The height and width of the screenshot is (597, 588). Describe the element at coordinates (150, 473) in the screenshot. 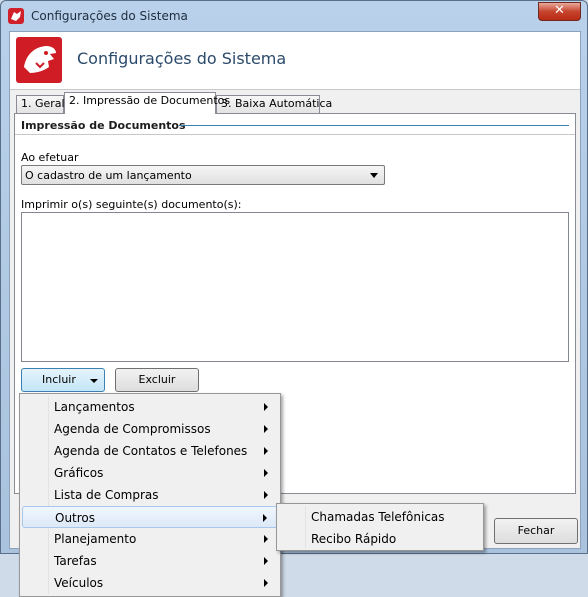

I see `menu-item-graficos: Gráficos` at that location.